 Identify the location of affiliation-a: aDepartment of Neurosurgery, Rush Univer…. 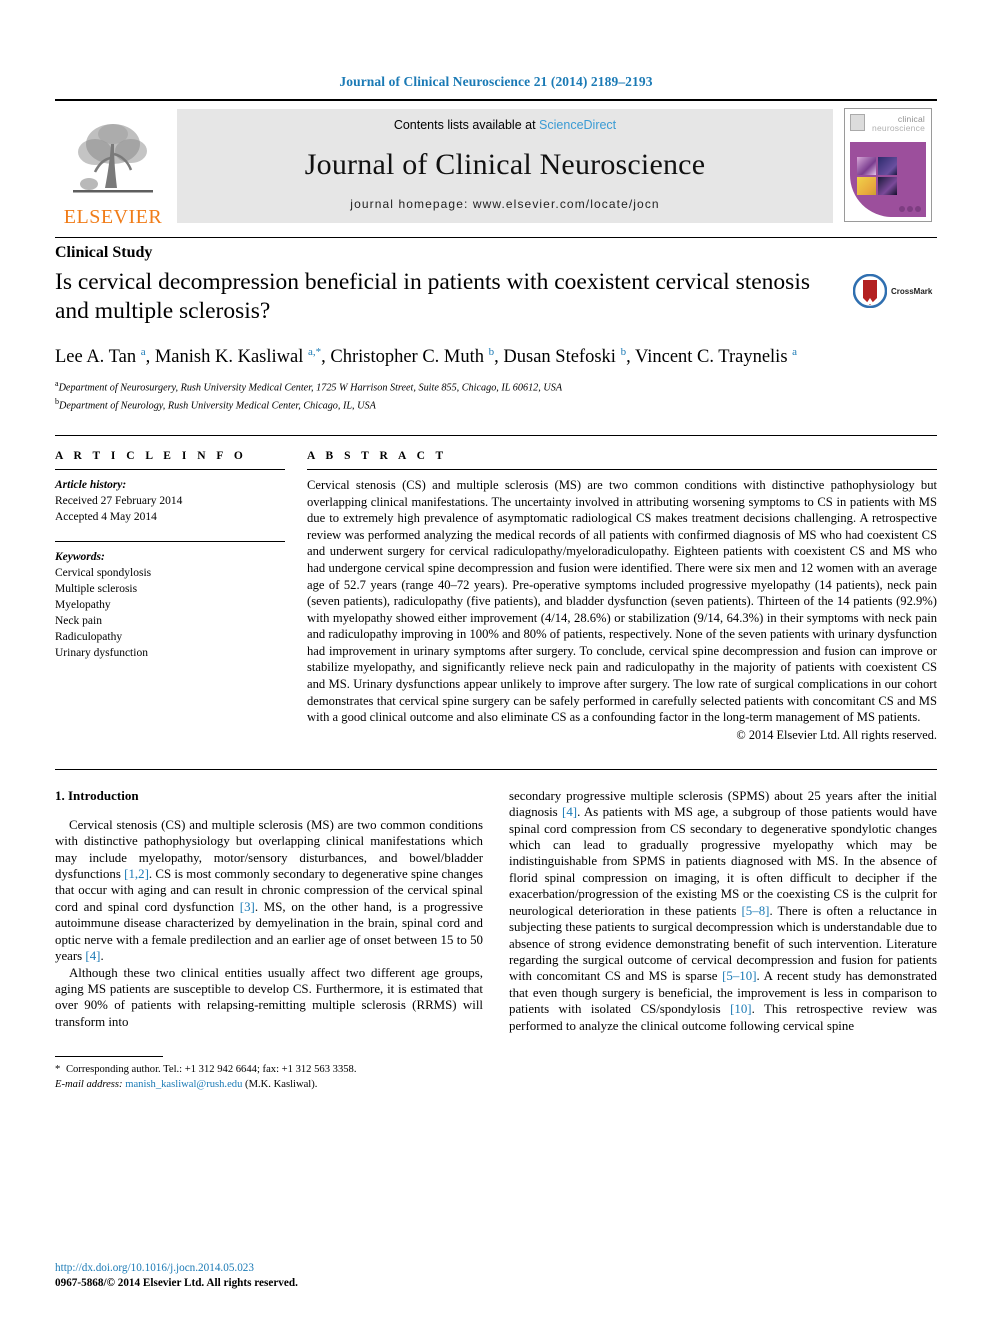
(496, 386).